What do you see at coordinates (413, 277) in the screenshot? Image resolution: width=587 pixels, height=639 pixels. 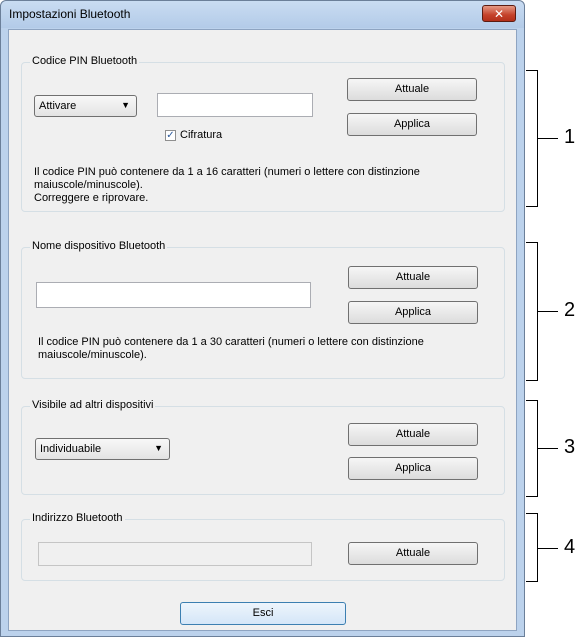 I see `name-attuale-button: Attuale` at bounding box center [413, 277].